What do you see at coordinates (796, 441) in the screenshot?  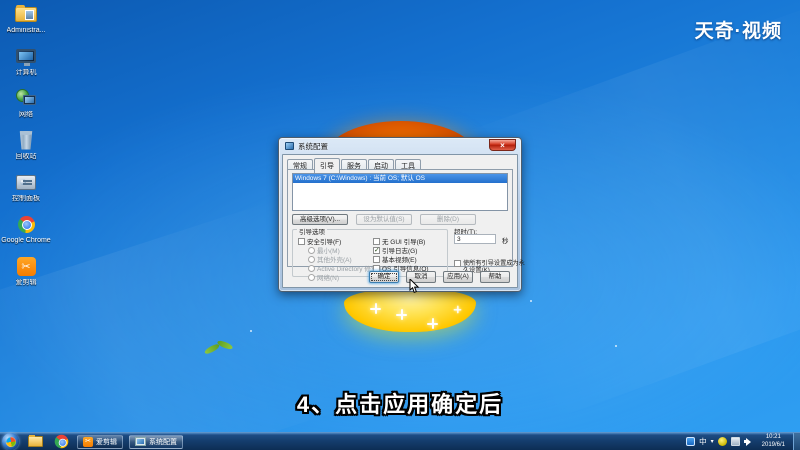 I see `show-desktop-button` at bounding box center [796, 441].